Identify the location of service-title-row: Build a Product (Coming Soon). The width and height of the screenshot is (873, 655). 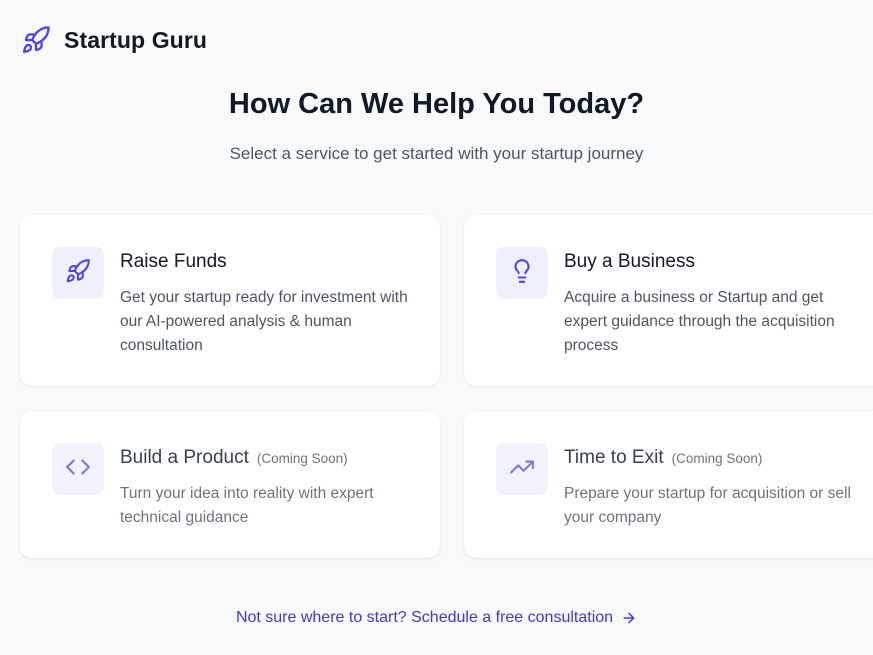
(270, 458).